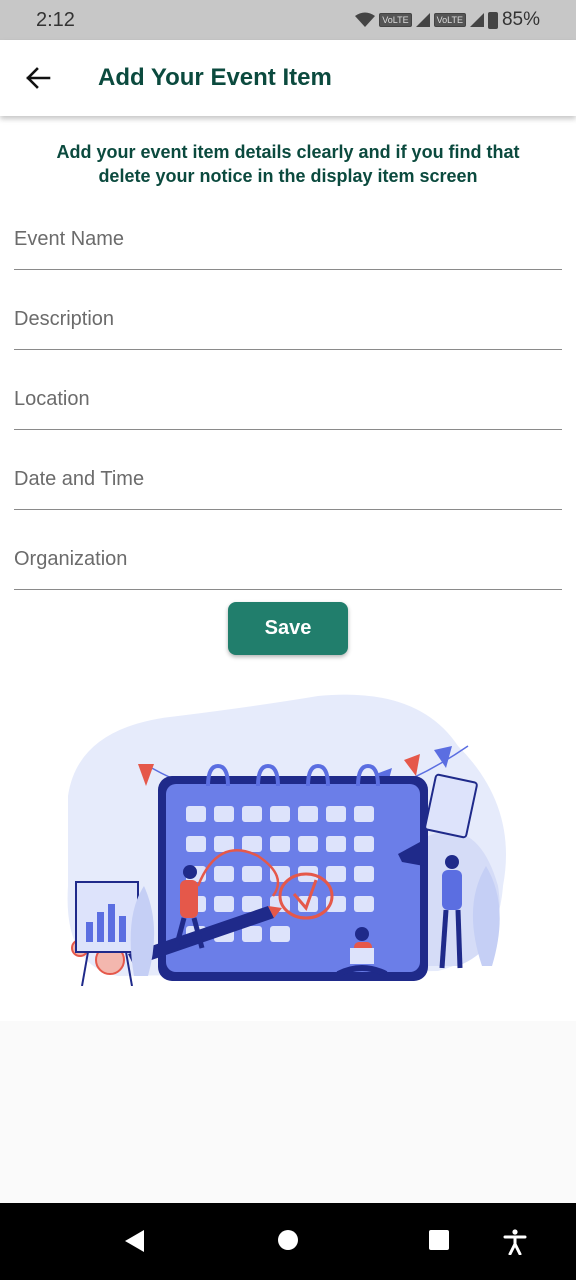 Image resolution: width=576 pixels, height=1280 pixels. I want to click on arrow-left-icon, so click(38, 78).